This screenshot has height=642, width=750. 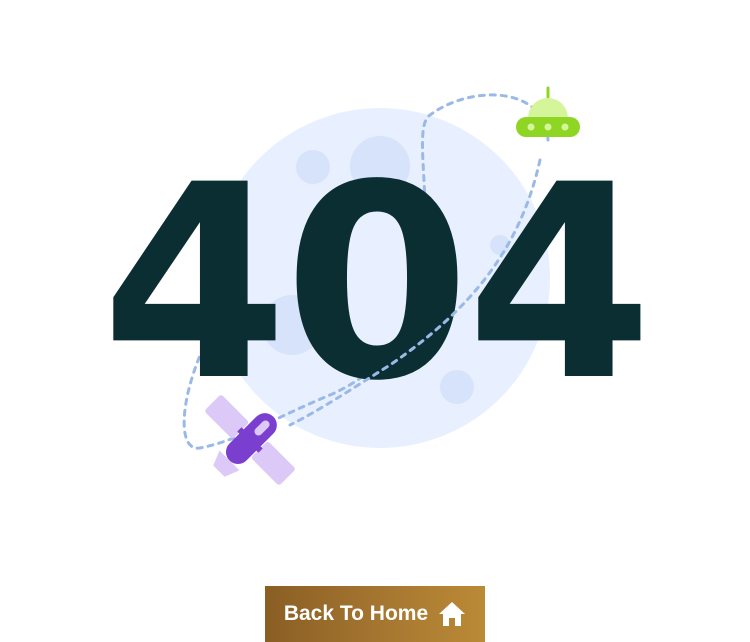 I want to click on satellite-icon, so click(x=250, y=440).